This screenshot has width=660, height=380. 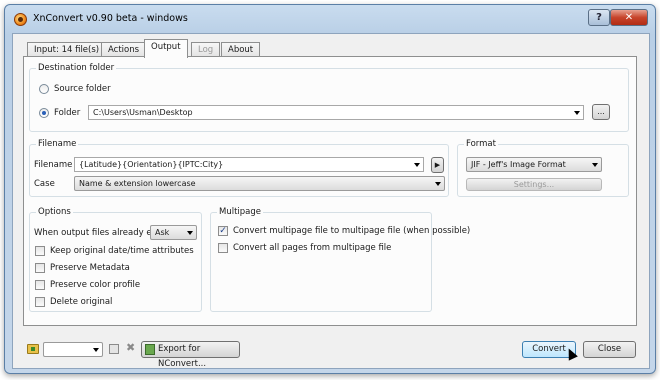 What do you see at coordinates (44, 184) in the screenshot?
I see `case-label: Case` at bounding box center [44, 184].